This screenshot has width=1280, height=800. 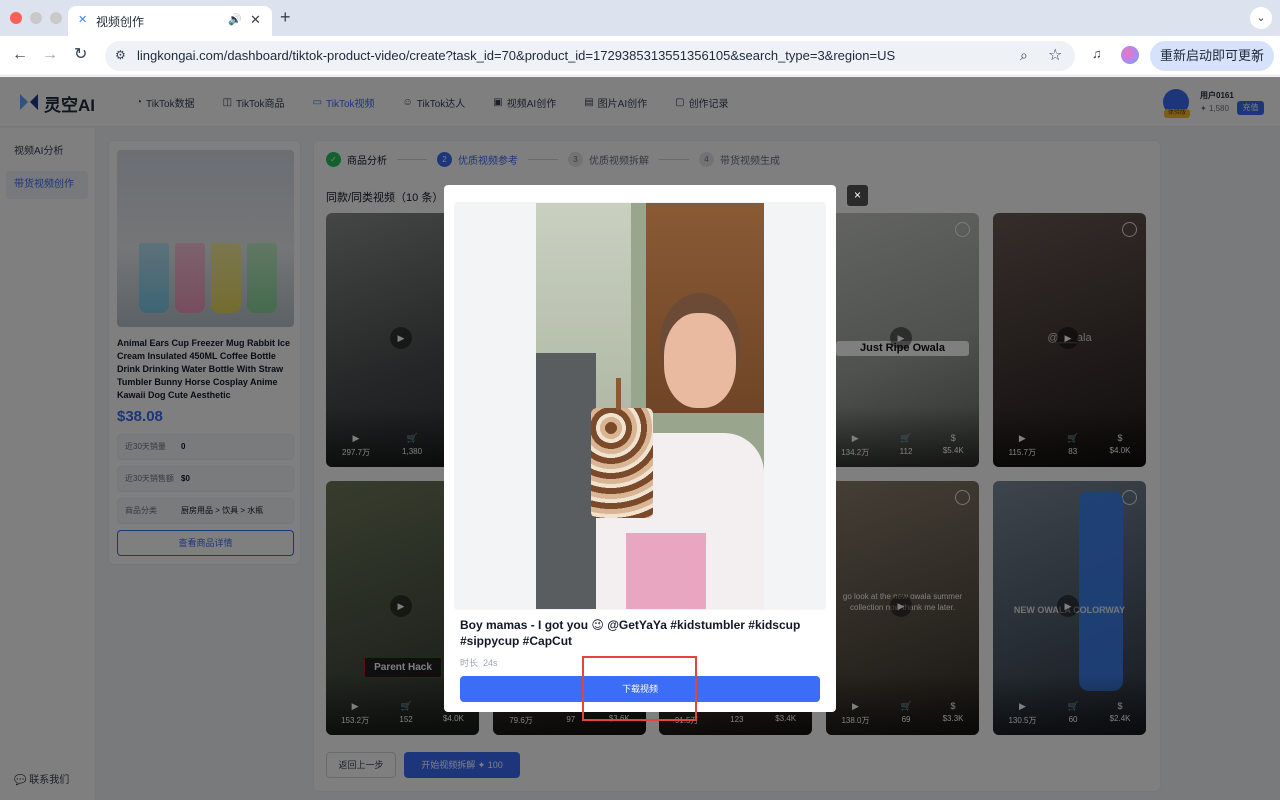 I want to click on close-icon: ×, so click(x=857, y=195).